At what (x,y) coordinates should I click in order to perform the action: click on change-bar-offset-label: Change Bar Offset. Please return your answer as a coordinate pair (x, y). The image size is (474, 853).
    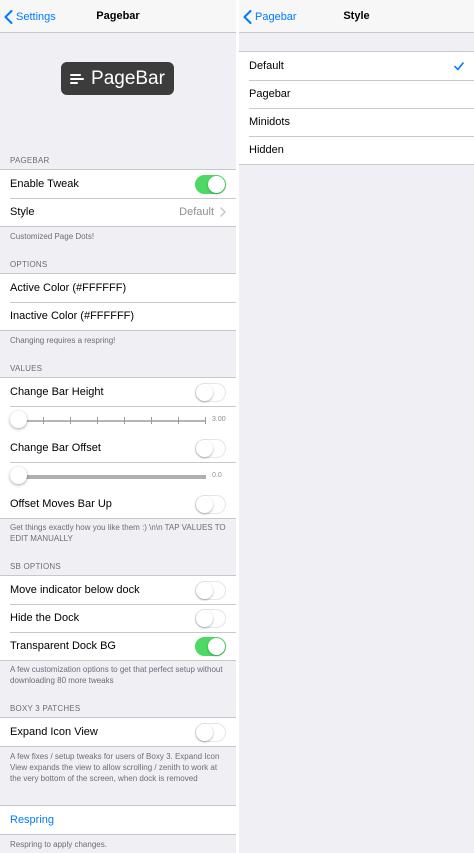
    Looking at the image, I should click on (55, 448).